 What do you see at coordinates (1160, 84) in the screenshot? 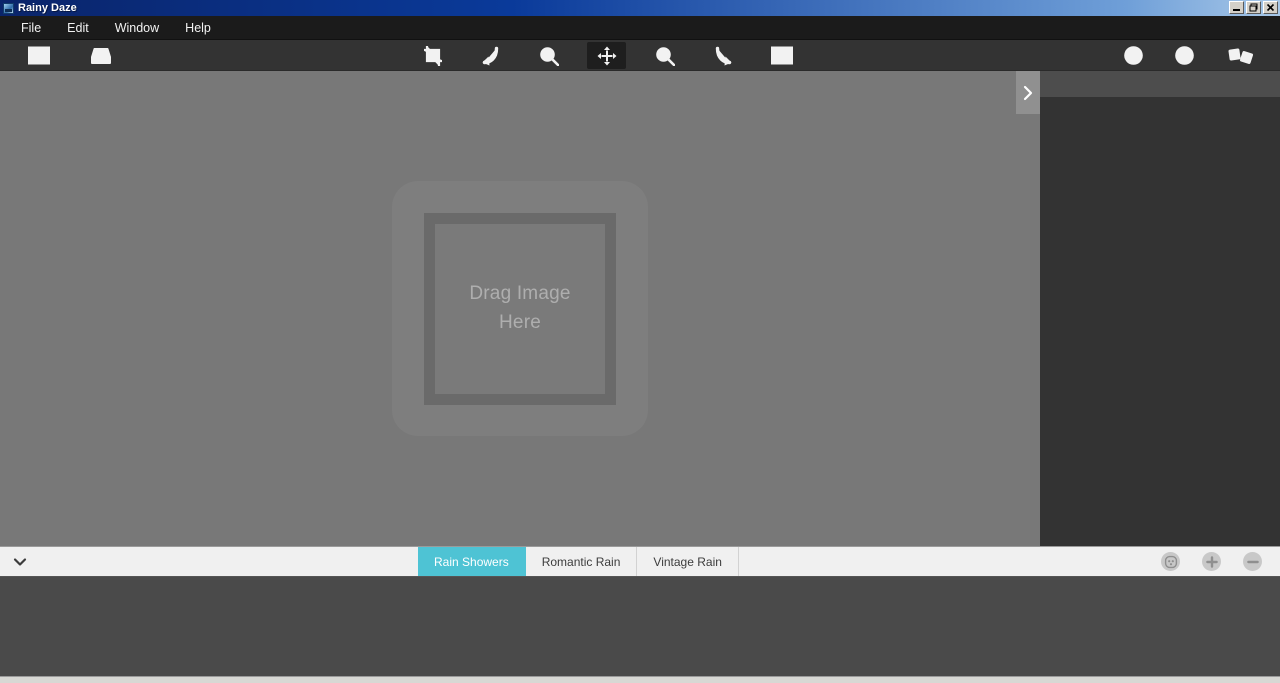
I see `side-panel-header` at bounding box center [1160, 84].